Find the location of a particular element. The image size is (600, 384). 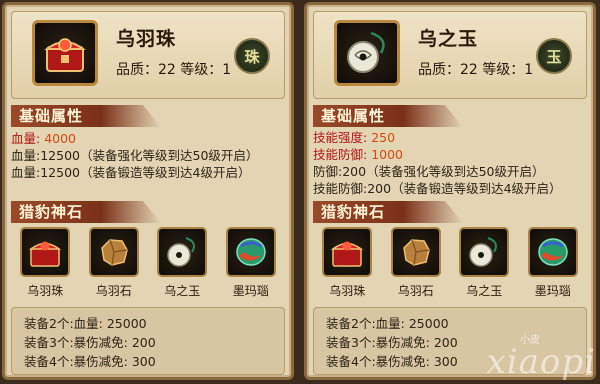

attr-value: 4000 is located at coordinates (60, 138).